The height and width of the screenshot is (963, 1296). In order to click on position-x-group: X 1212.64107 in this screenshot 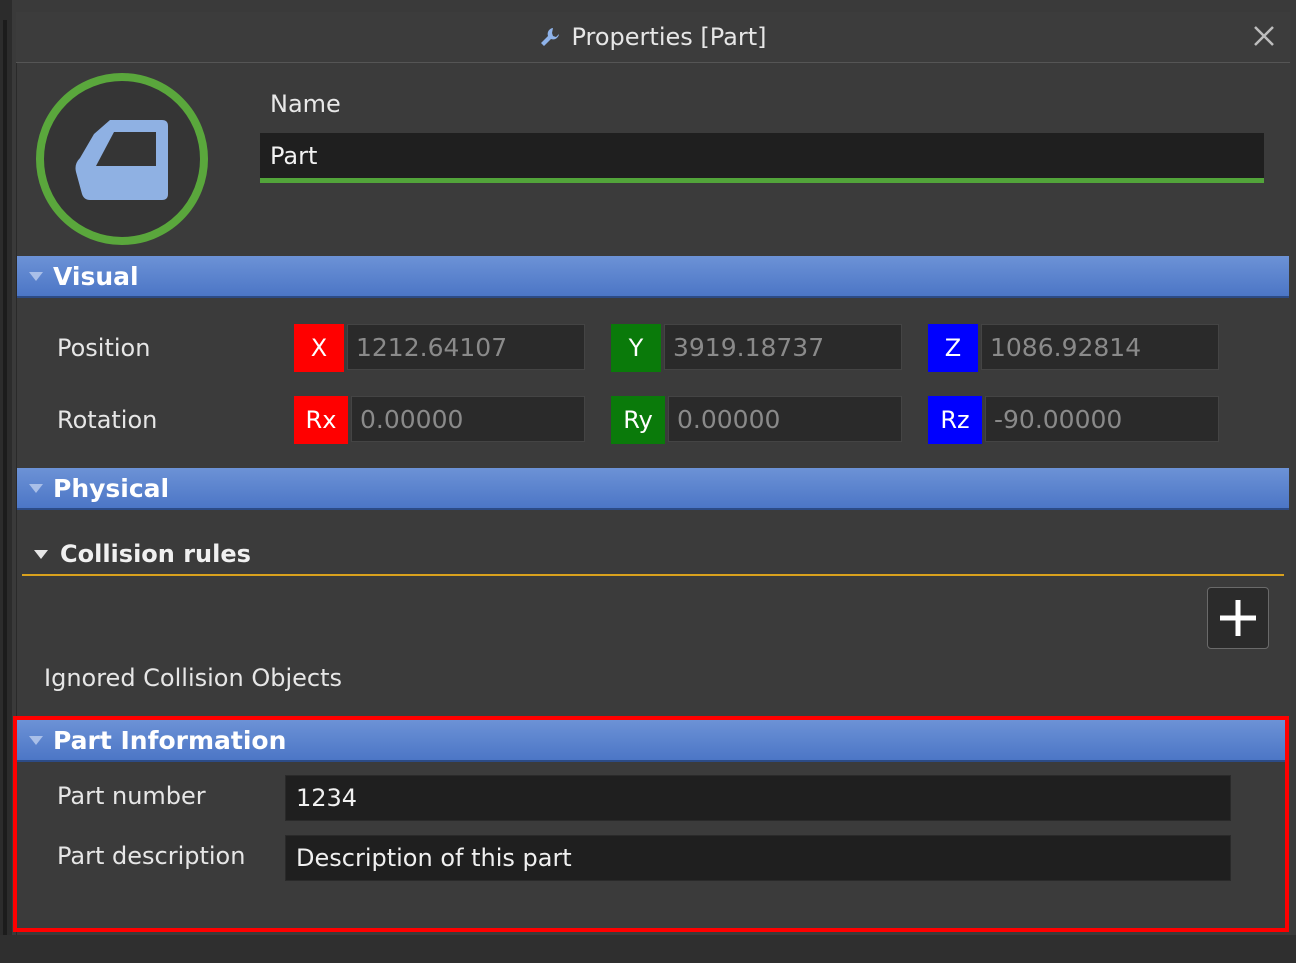, I will do `click(439, 348)`.